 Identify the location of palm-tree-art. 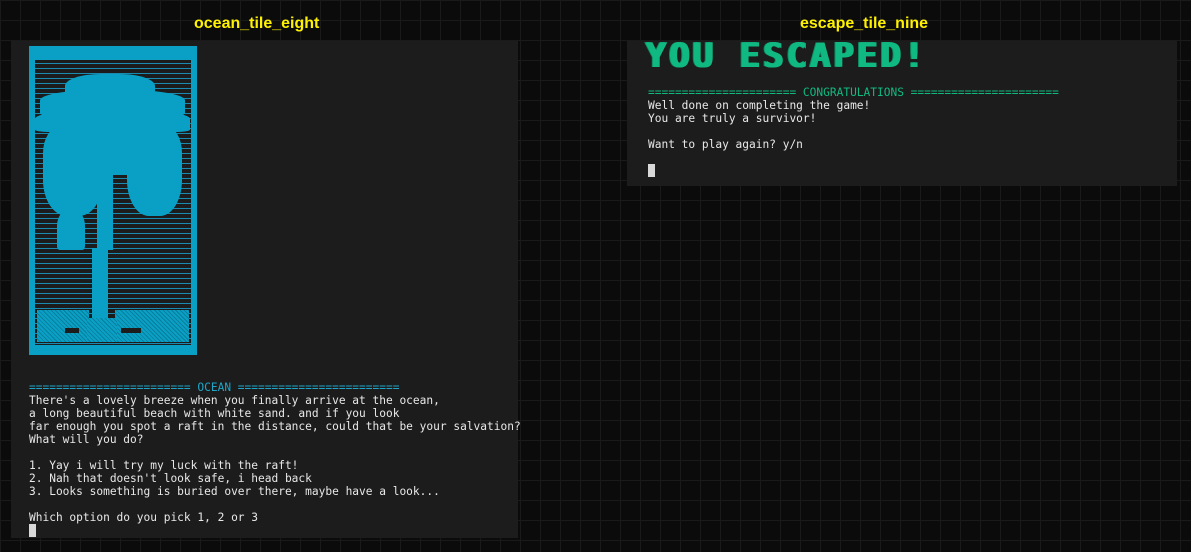
(113, 200).